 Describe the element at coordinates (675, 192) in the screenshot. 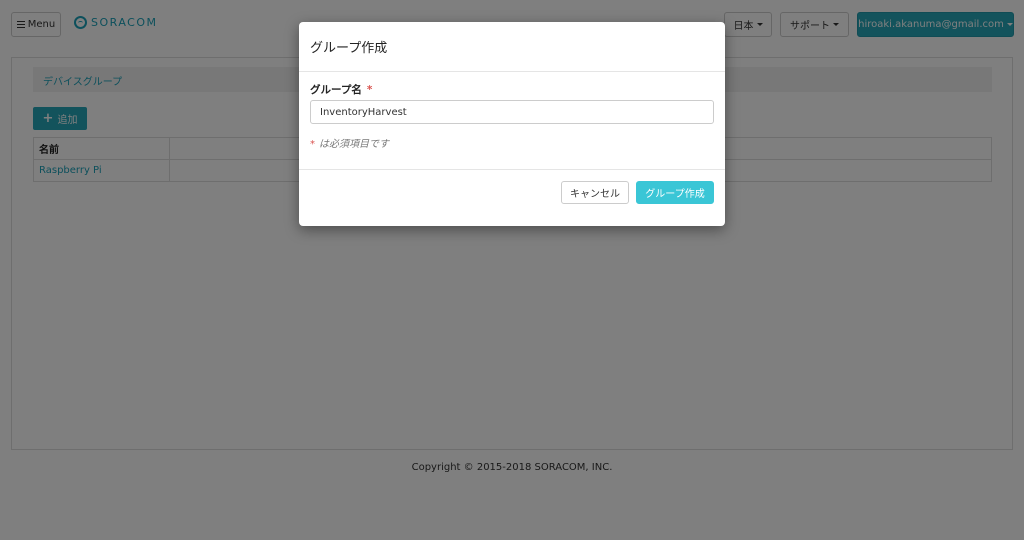

I see `create-group-button: グループ作成` at that location.